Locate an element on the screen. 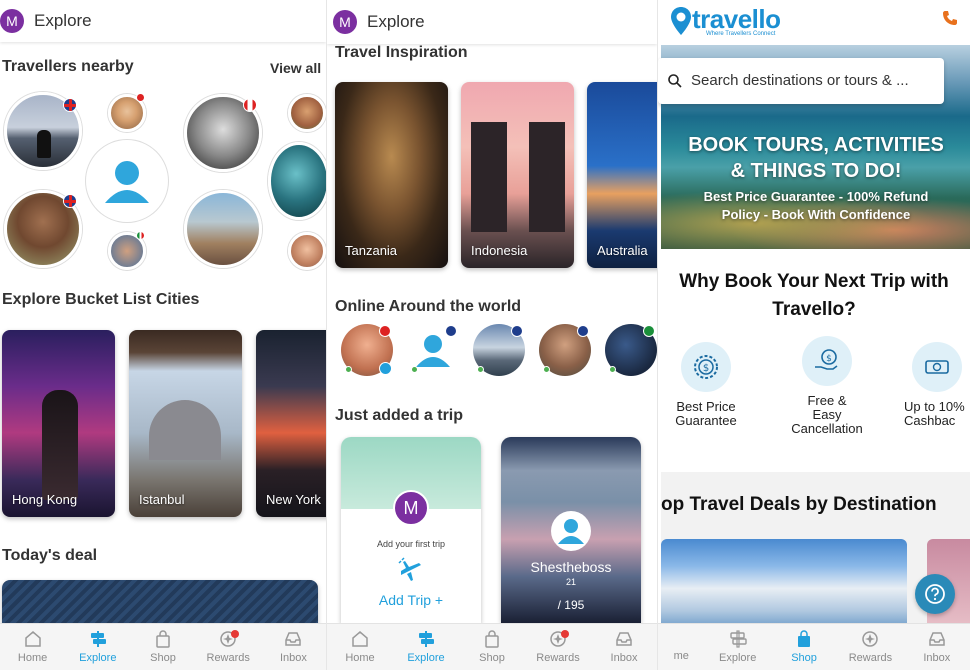  inbox-icon is located at coordinates (293, 639).